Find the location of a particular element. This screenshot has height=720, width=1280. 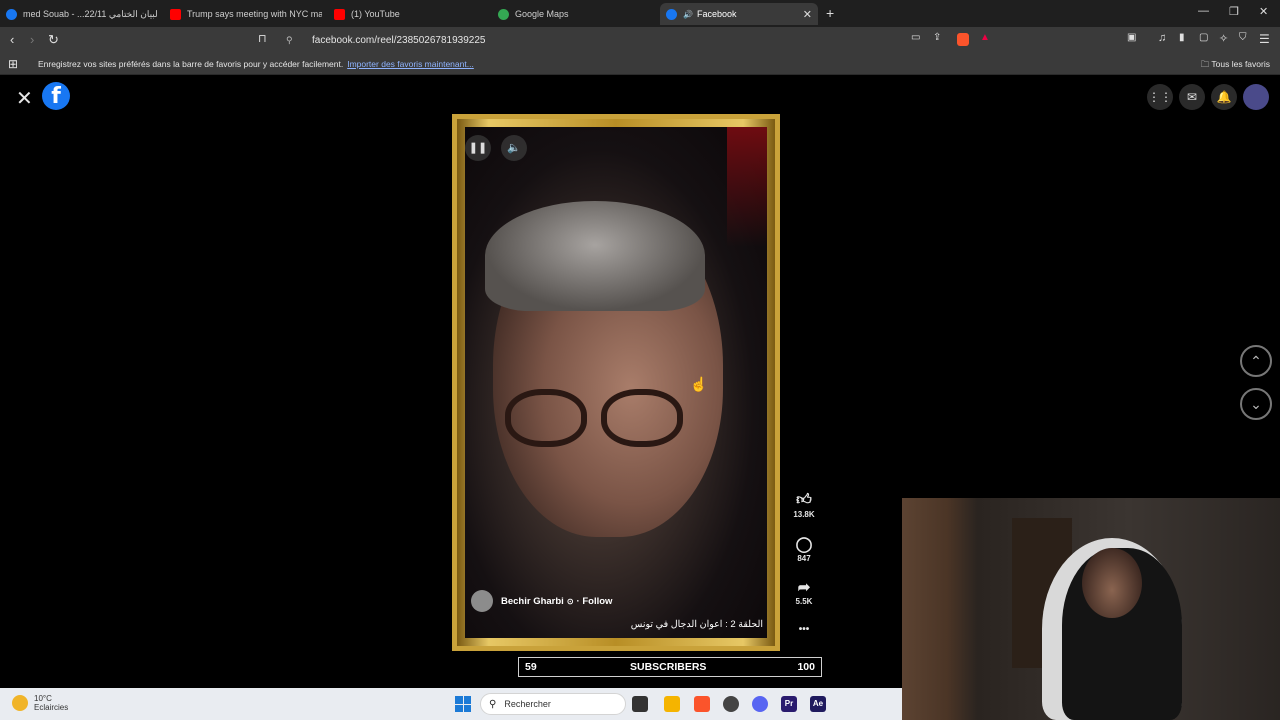

reload-icon: ↻ is located at coordinates (53, 40).